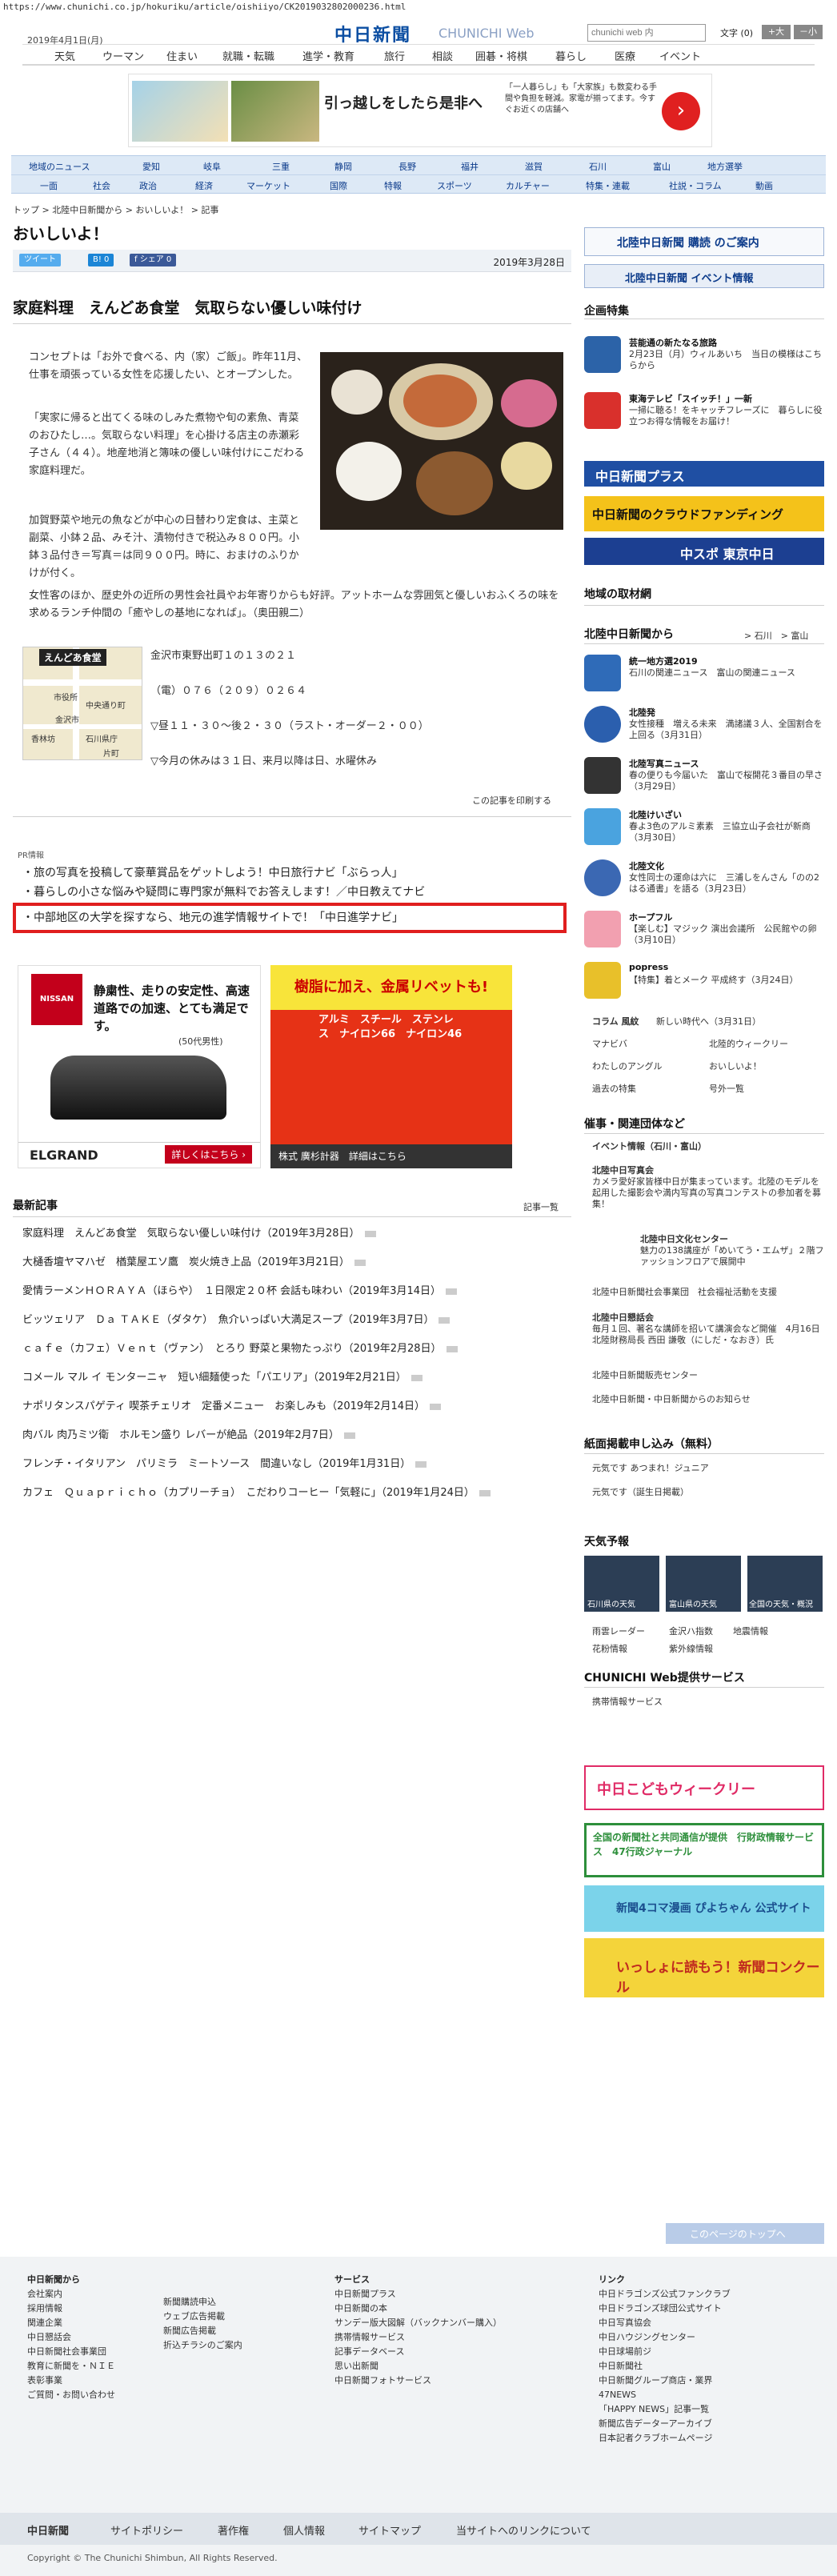 The height and width of the screenshot is (2576, 837). Describe the element at coordinates (203, 2302) in the screenshot. I see `footer-link: 新聞購読申込` at that location.